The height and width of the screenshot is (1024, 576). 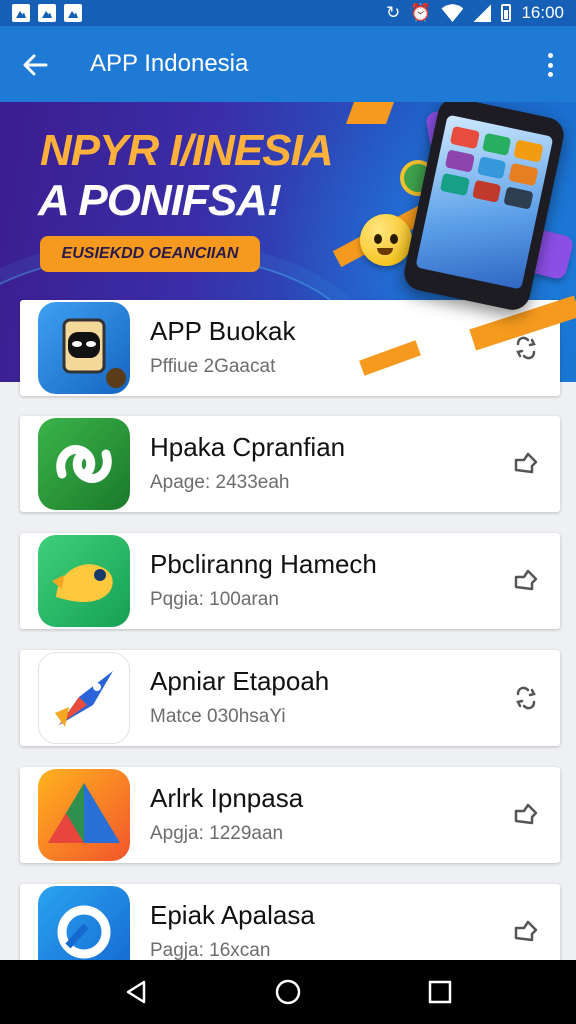 I want to click on nav-home-icon, so click(x=288, y=992).